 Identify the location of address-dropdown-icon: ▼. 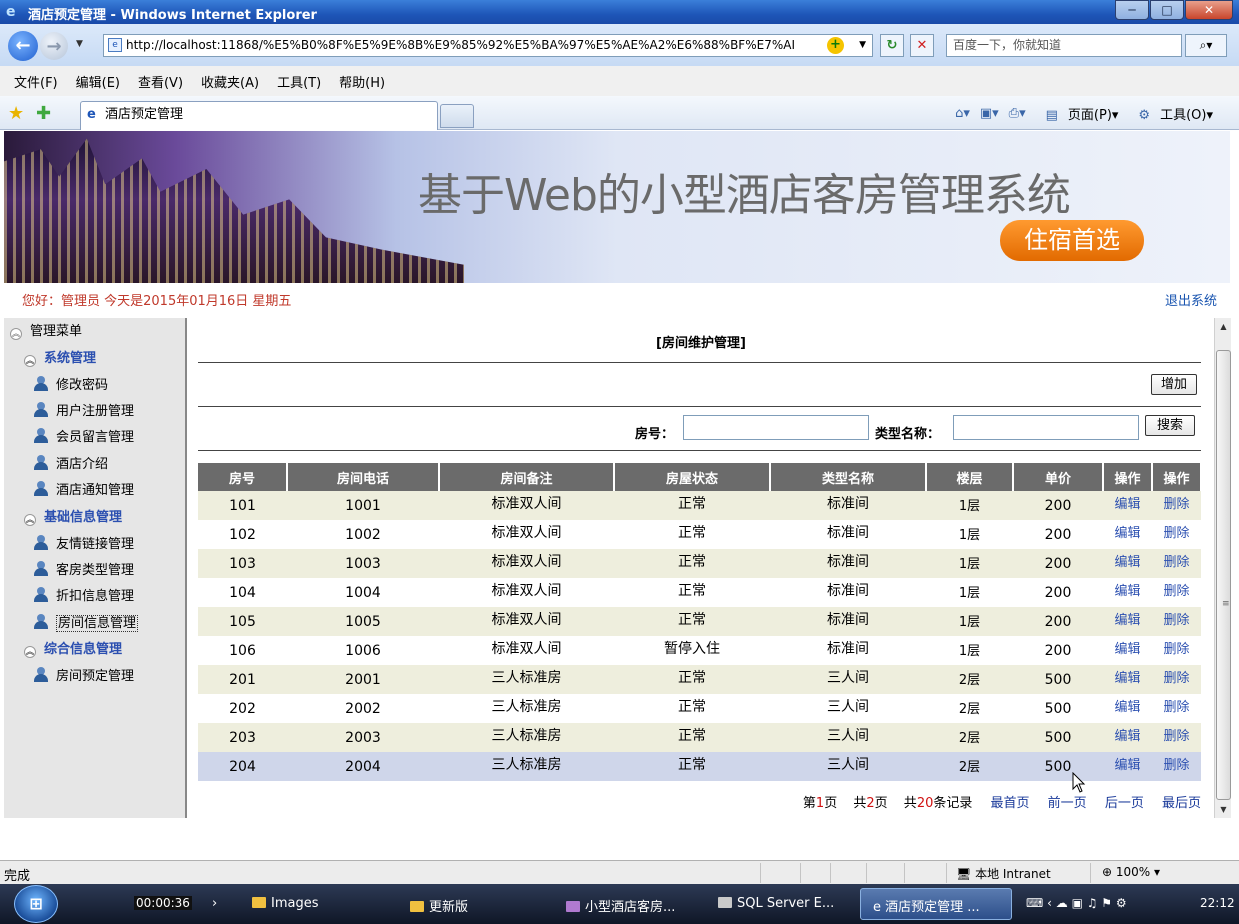
(862, 45).